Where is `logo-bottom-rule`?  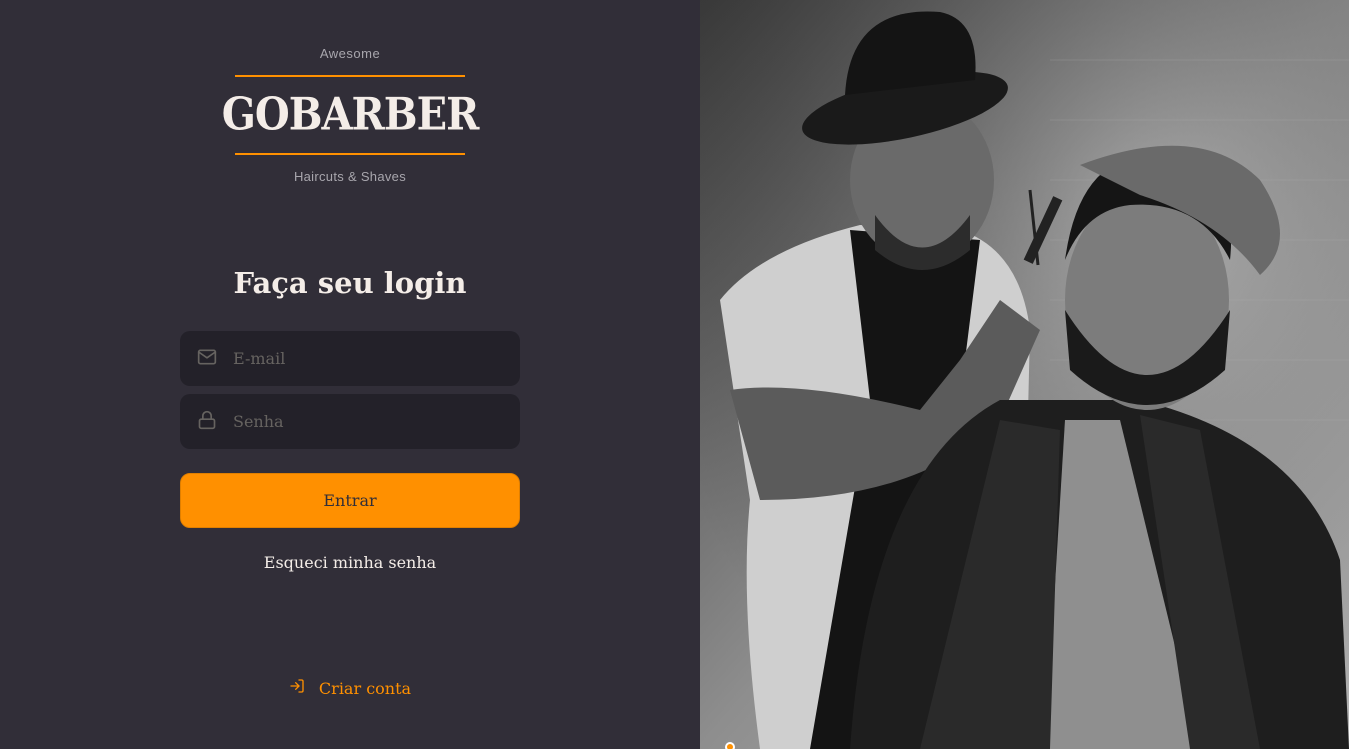 logo-bottom-rule is located at coordinates (350, 154).